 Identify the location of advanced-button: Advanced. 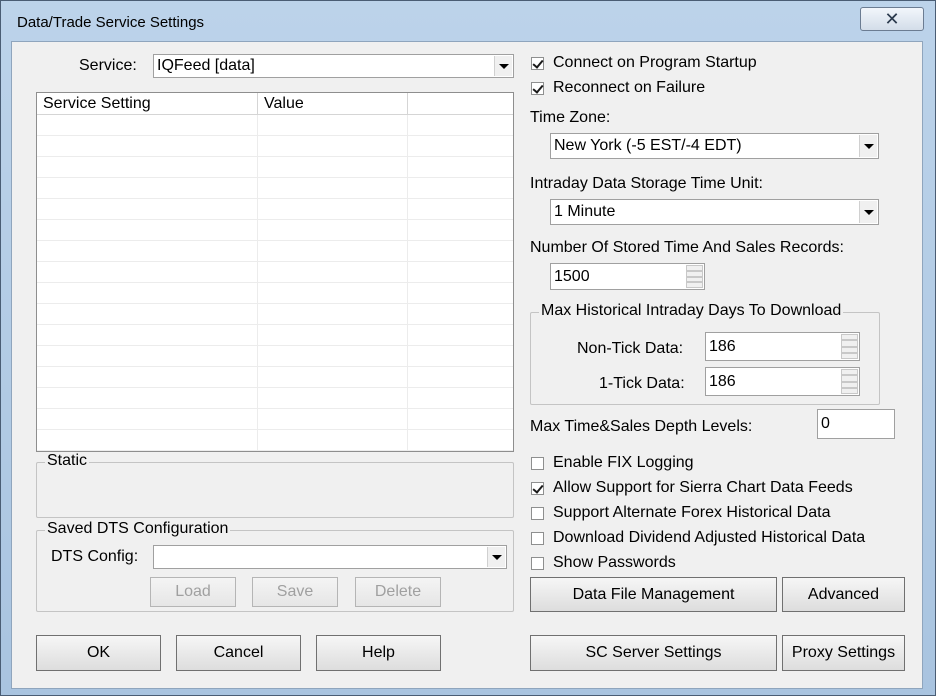
(843, 594).